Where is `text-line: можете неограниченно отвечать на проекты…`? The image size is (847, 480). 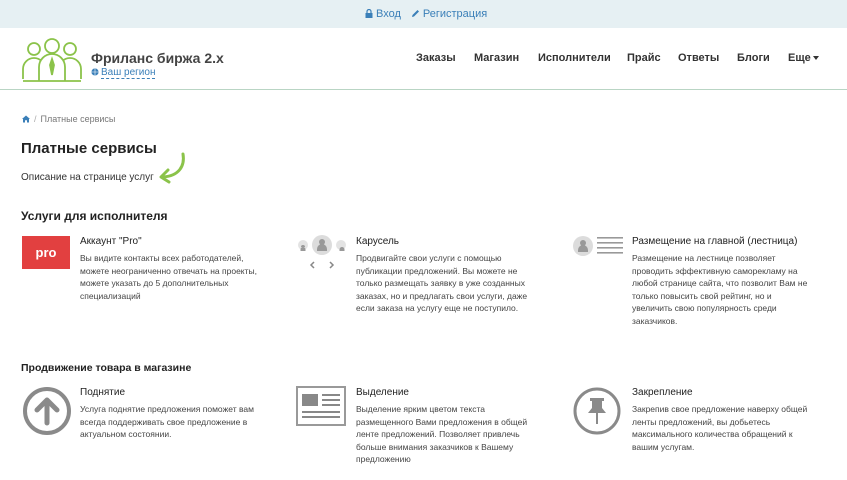 text-line: можете неограниченно отвечать на проекты… is located at coordinates (168, 270).